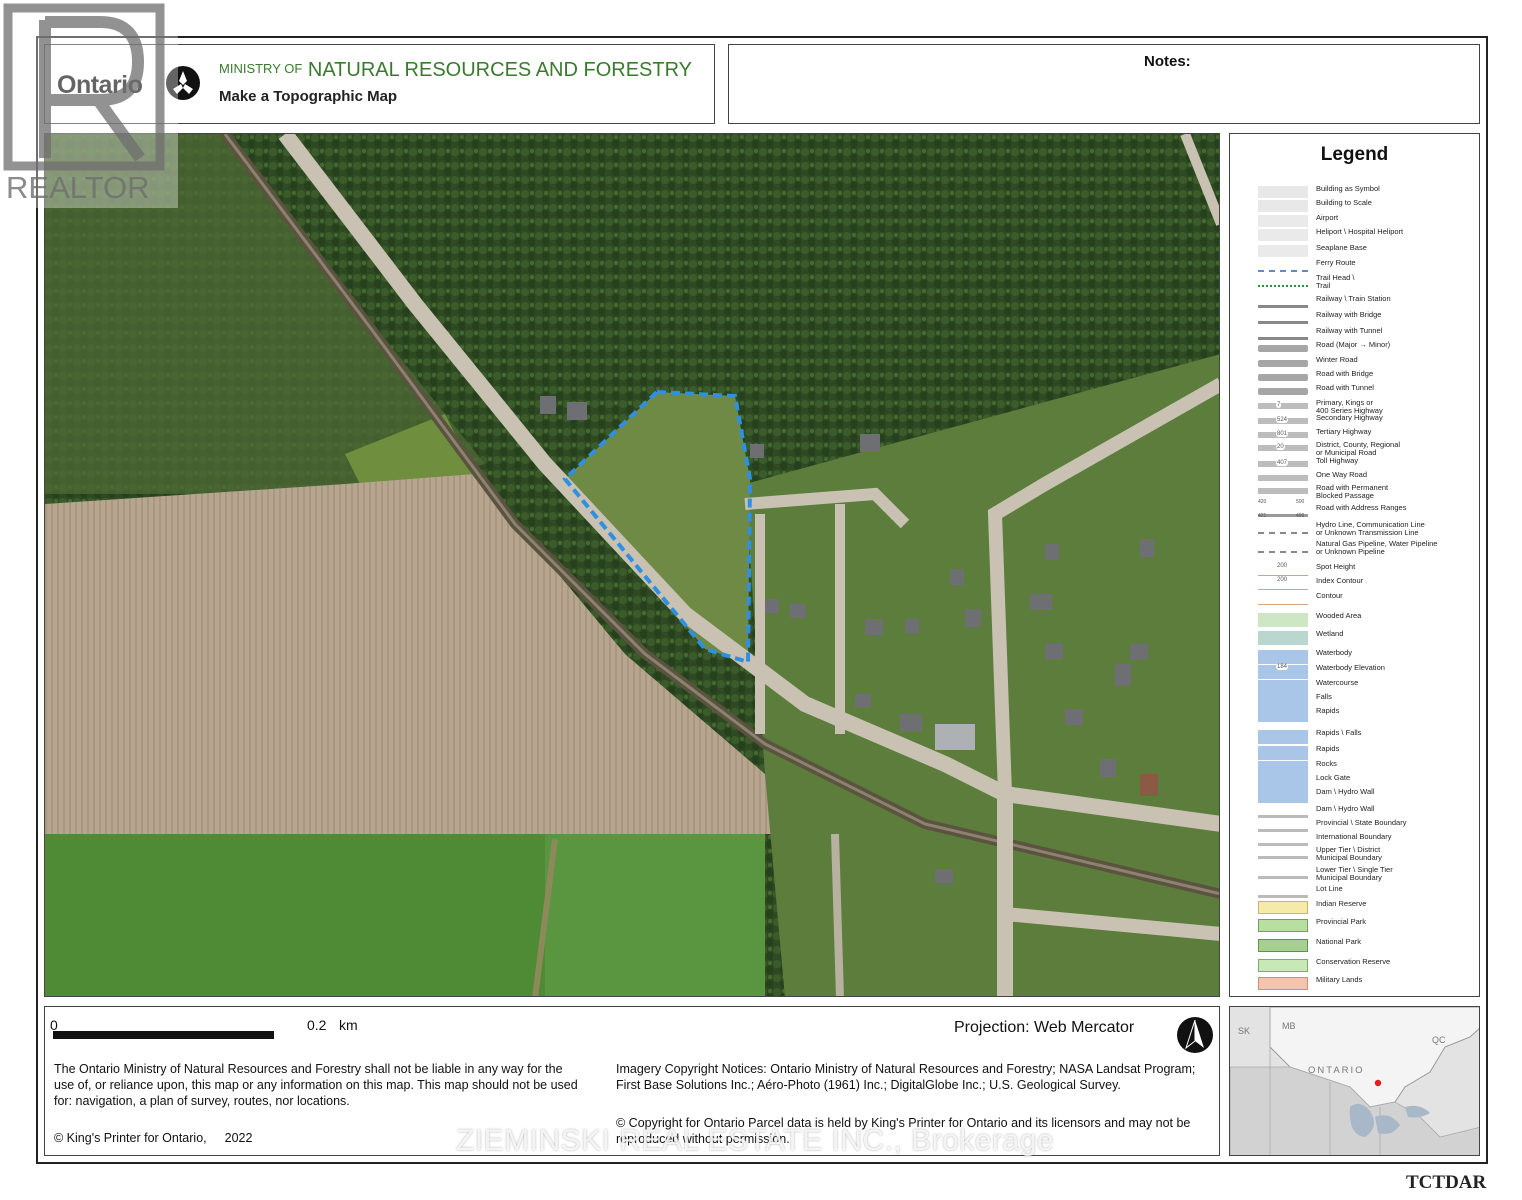  What do you see at coordinates (1353, 344) in the screenshot?
I see `legend-label: Road (Major → Minor)` at bounding box center [1353, 344].